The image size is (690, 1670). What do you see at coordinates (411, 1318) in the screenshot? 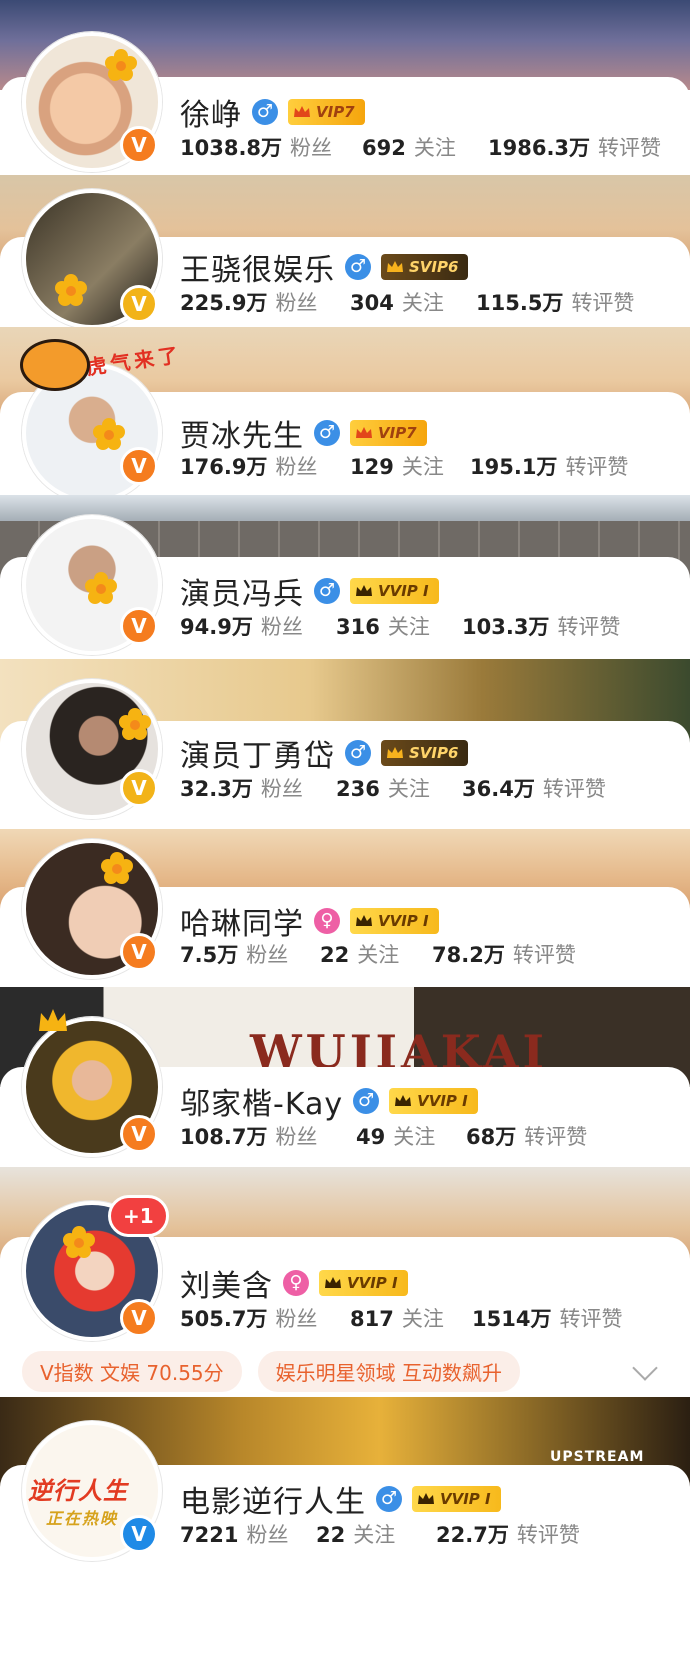
I see `follow-stat: 817 关注` at bounding box center [411, 1318].